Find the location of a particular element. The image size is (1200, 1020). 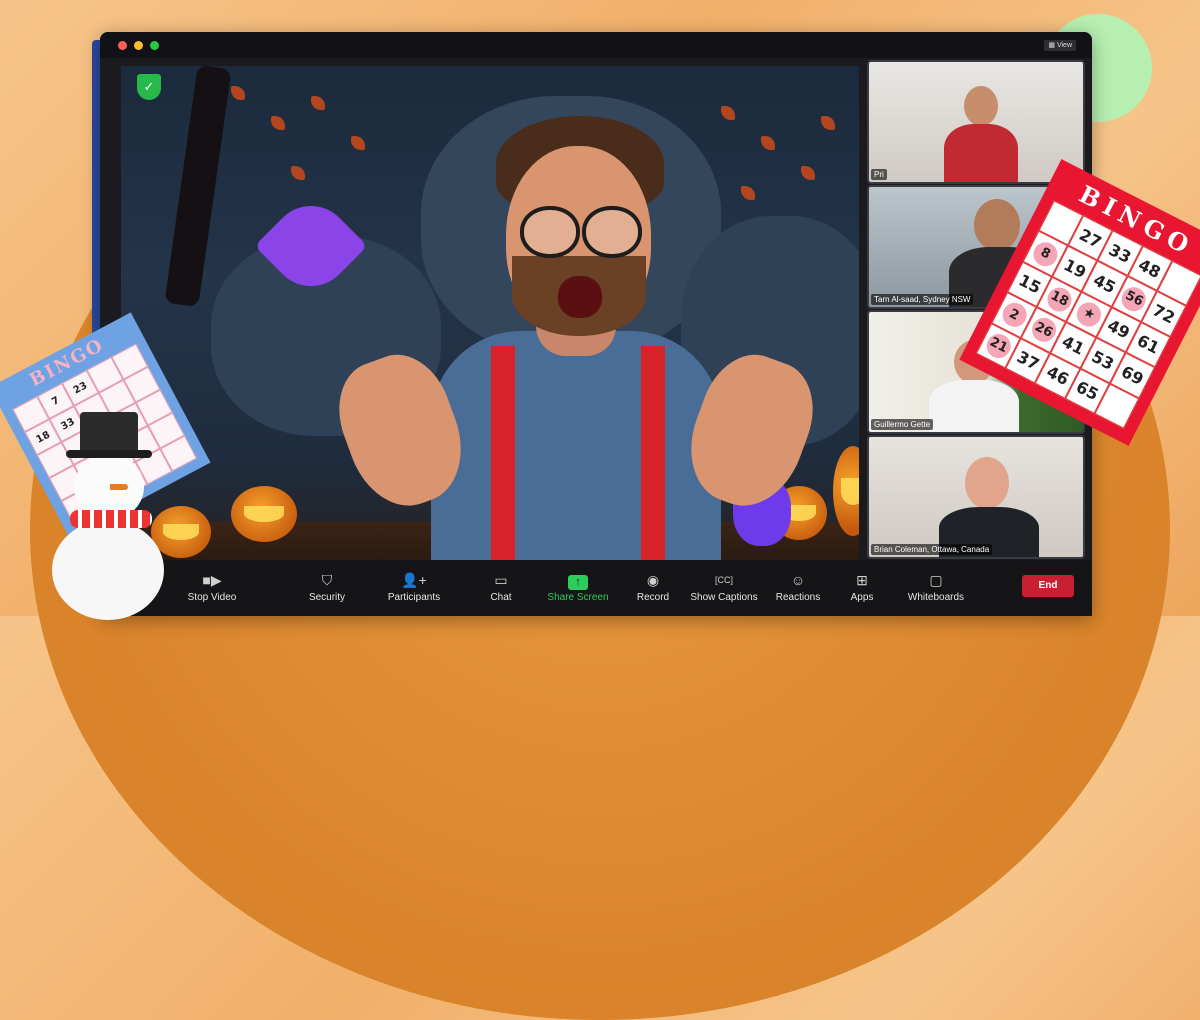

chat-label: Chat is located at coordinates (501, 597).